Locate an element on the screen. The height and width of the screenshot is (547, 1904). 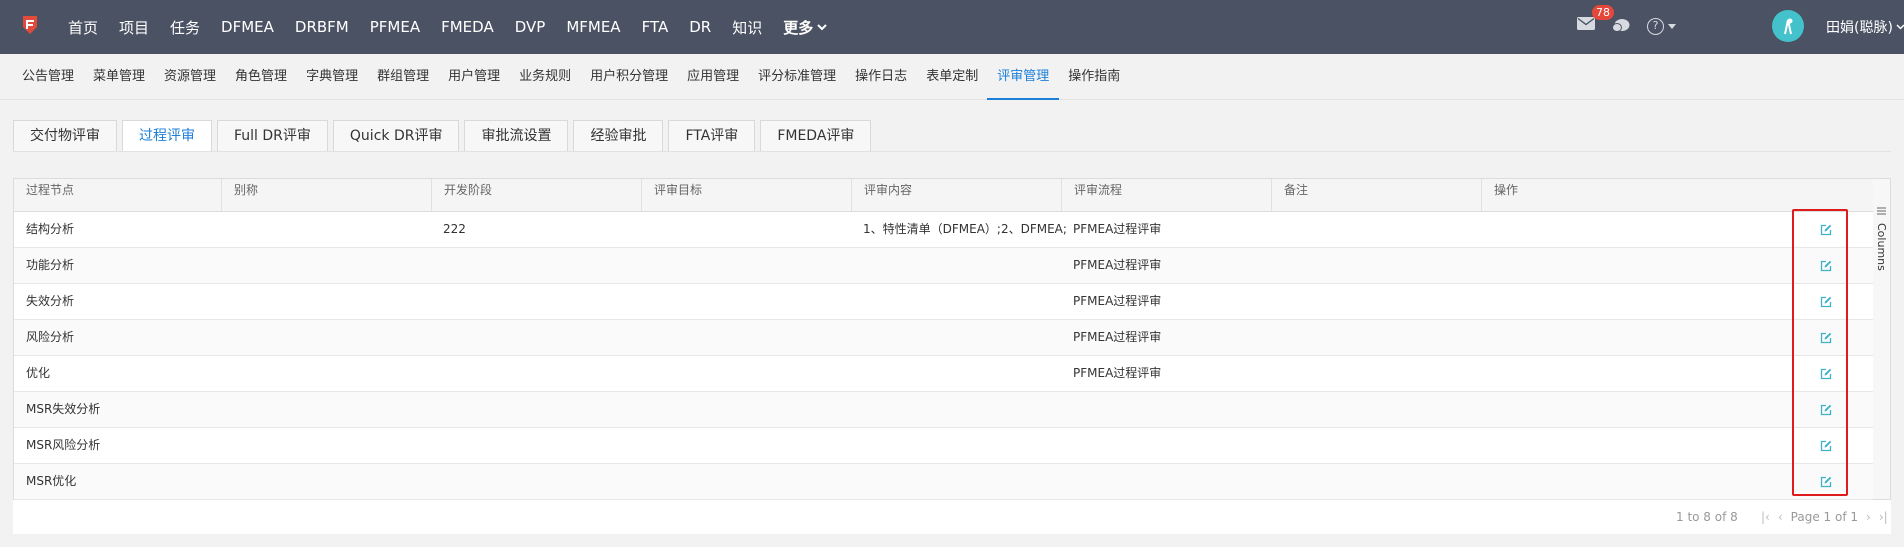
prev-page-icon: ‹ is located at coordinates (1780, 517).